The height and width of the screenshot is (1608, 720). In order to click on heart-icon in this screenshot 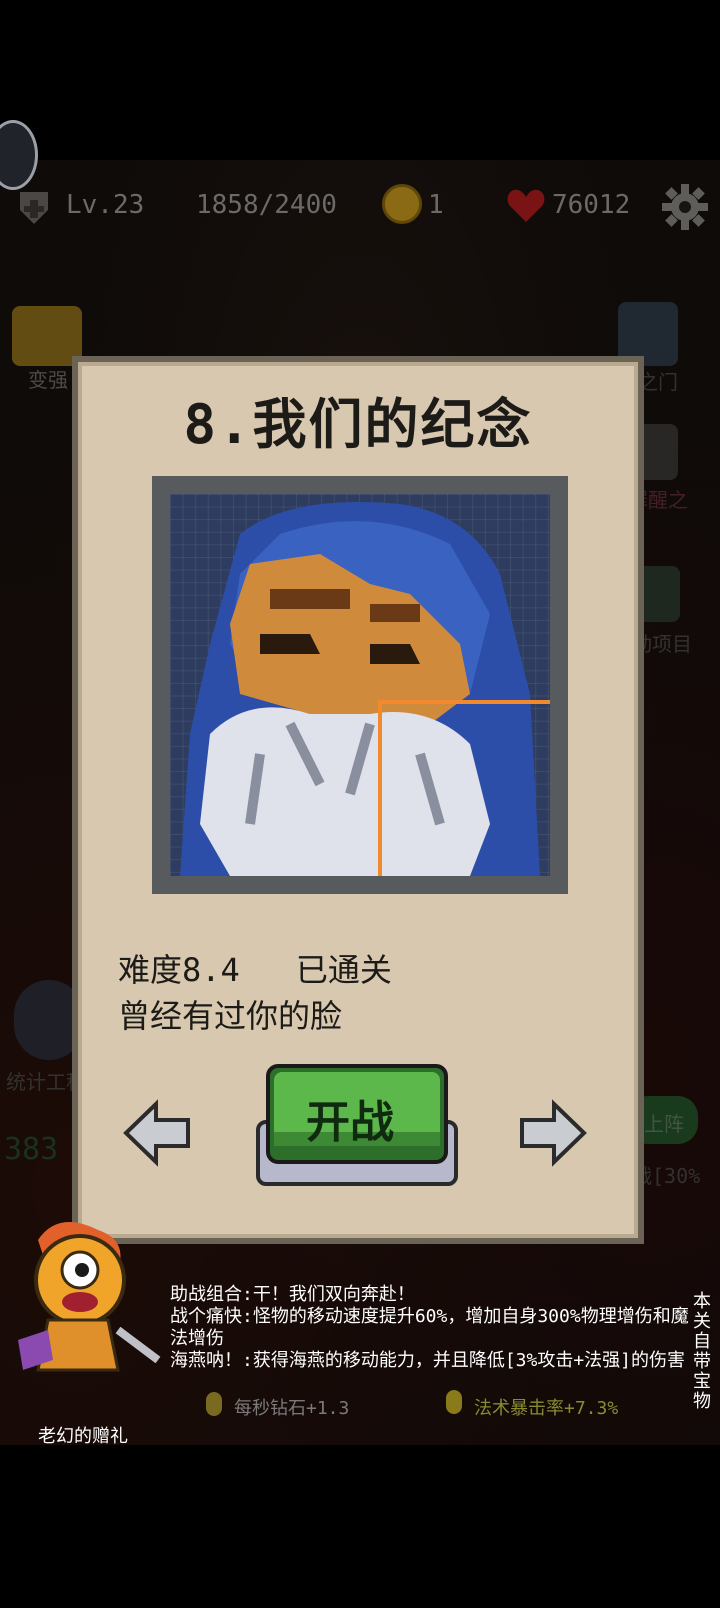, I will do `click(526, 205)`.